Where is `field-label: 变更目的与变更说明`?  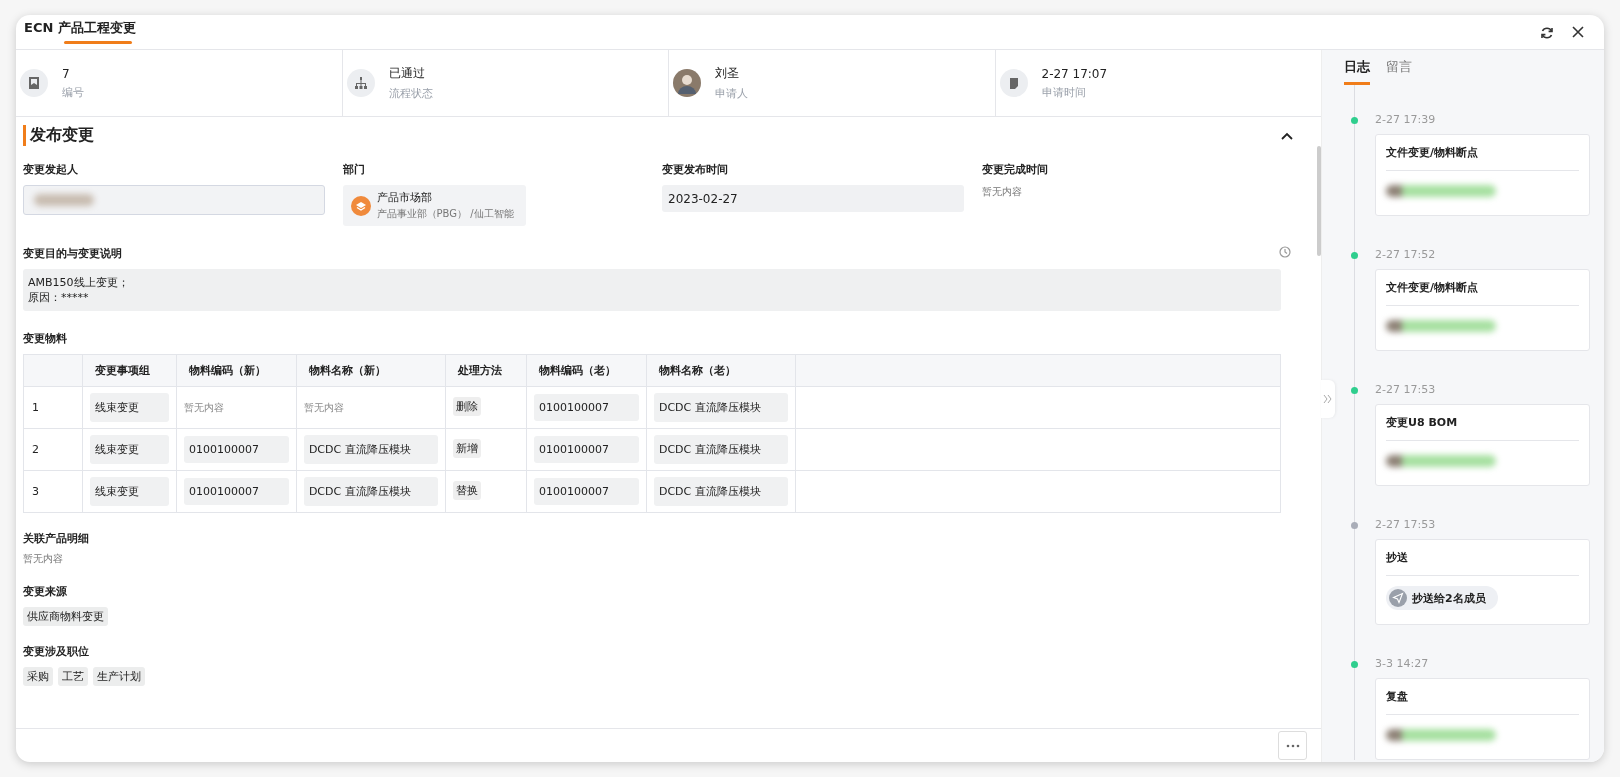
field-label: 变更目的与变更说明 is located at coordinates (72, 253).